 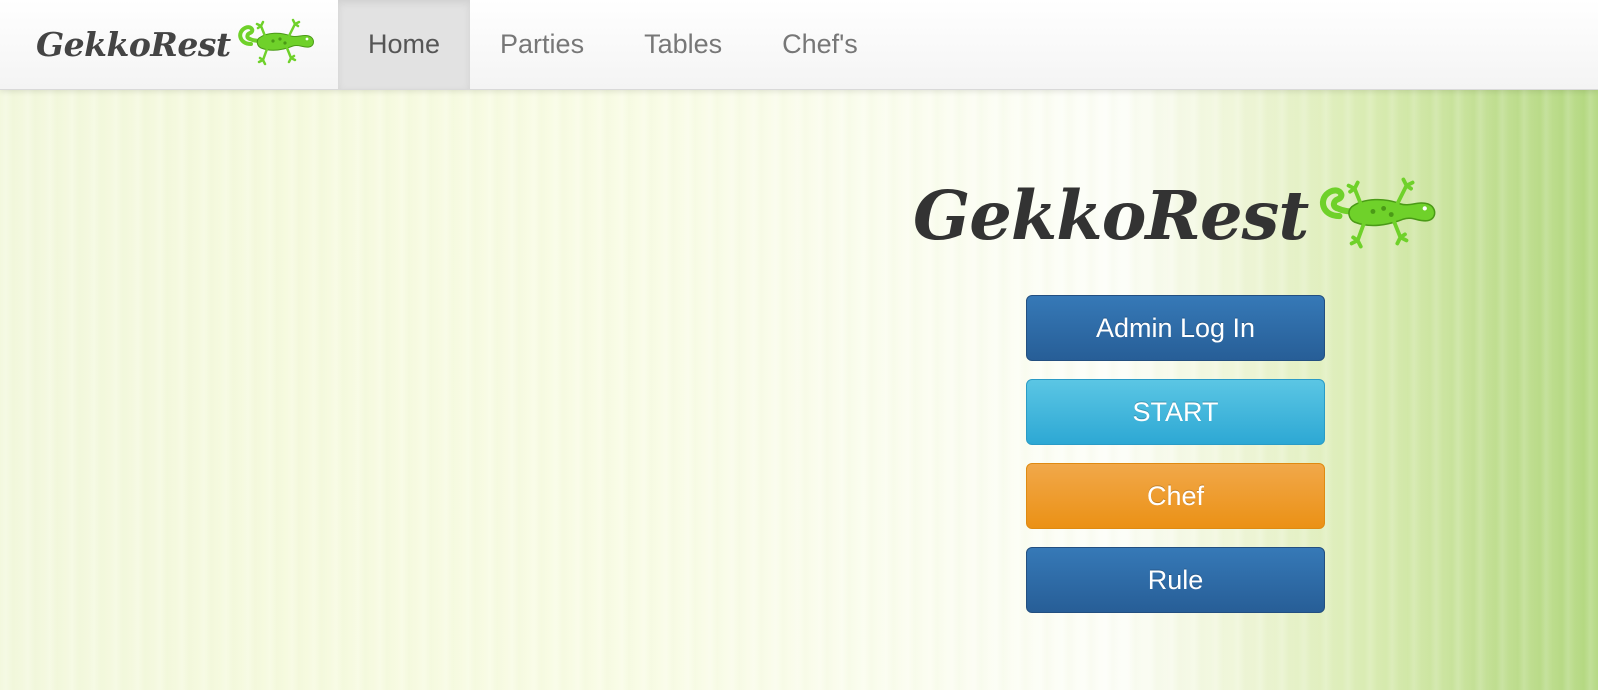 I want to click on hero-logo: GekkoRest, so click(x=1176, y=215).